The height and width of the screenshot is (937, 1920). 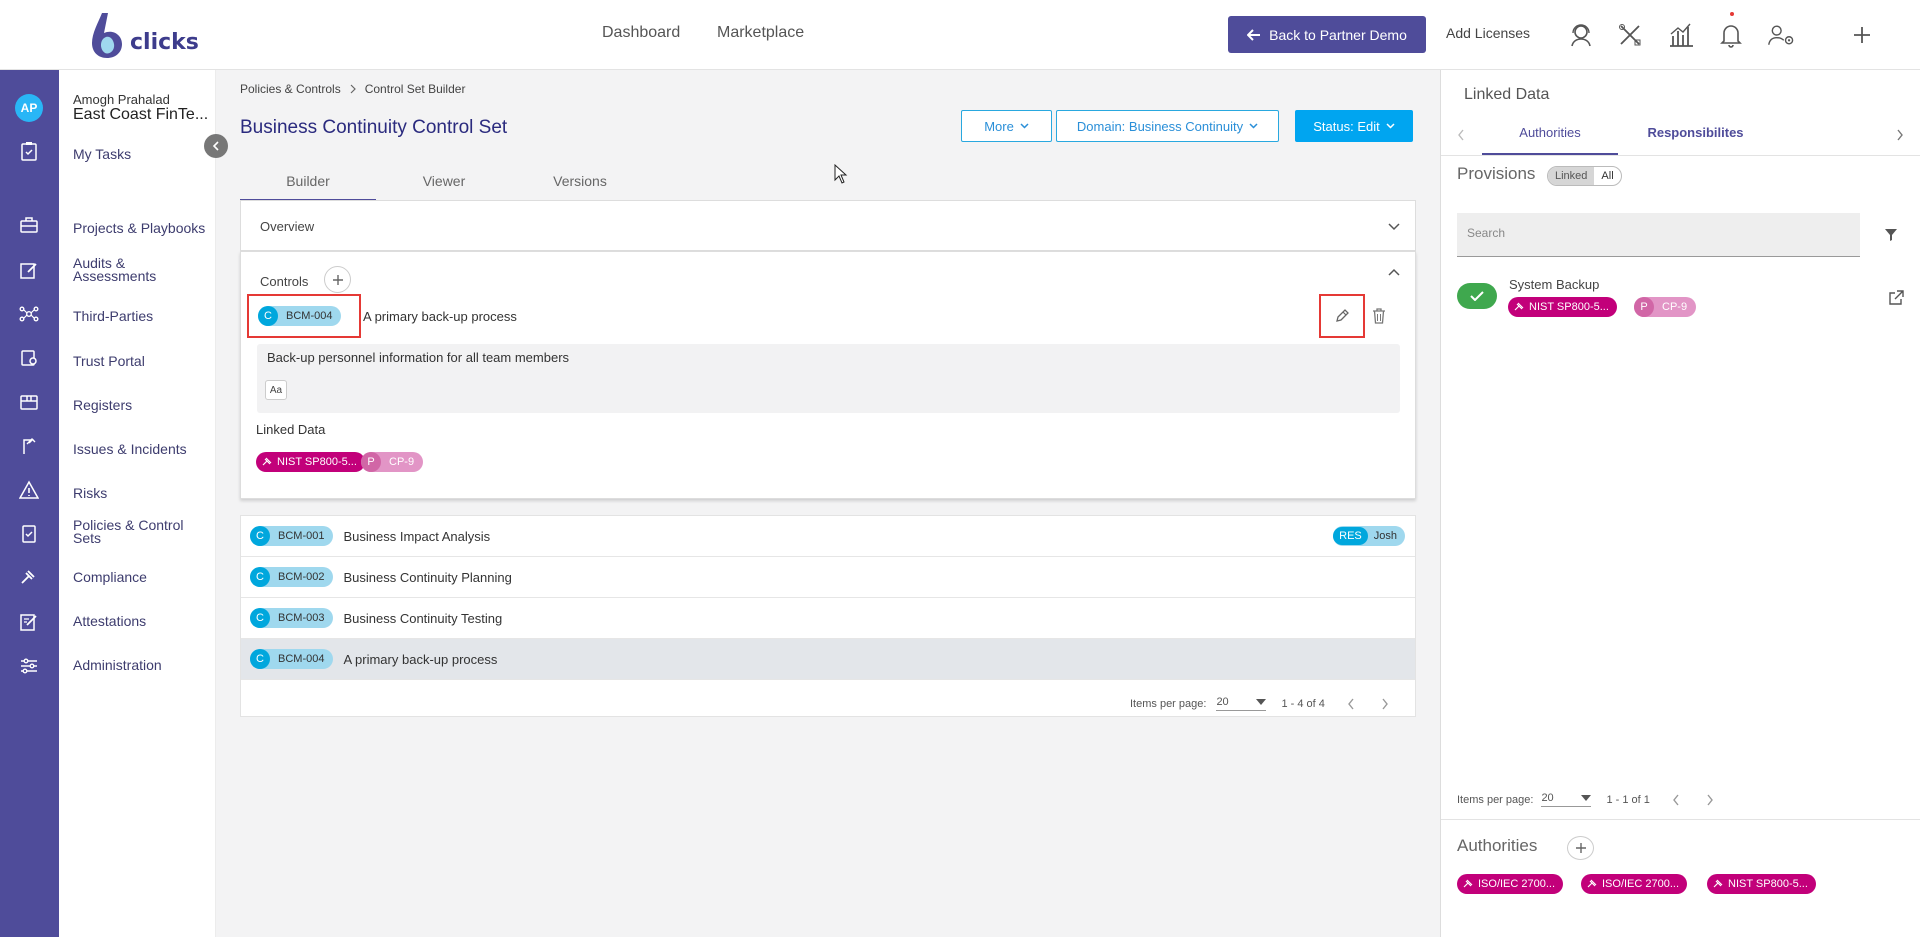 I want to click on plus-icon, so click(x=1862, y=35).